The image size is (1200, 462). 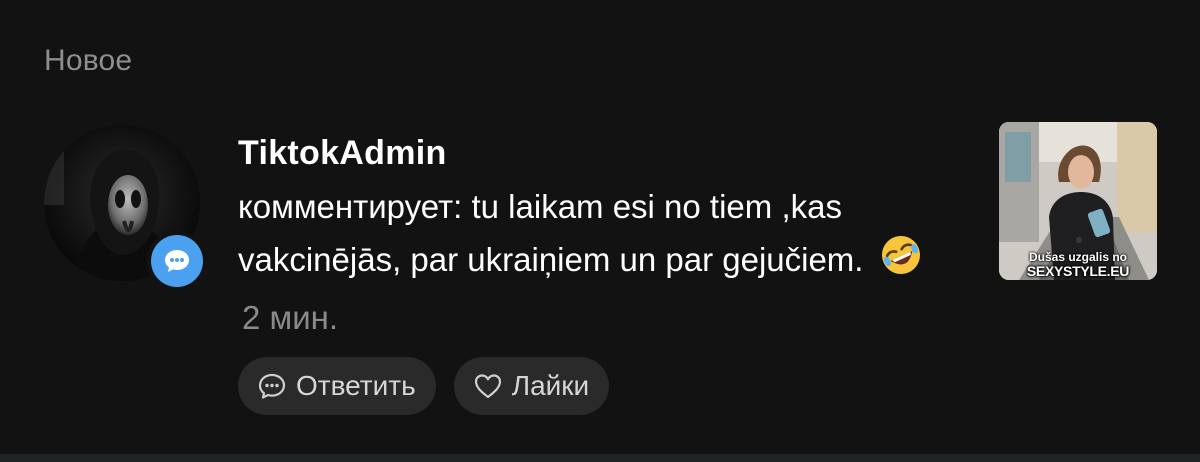 What do you see at coordinates (1078, 201) in the screenshot?
I see `video-thumbnail: Dušas uzgalis no SEXYSTYLE.EU` at bounding box center [1078, 201].